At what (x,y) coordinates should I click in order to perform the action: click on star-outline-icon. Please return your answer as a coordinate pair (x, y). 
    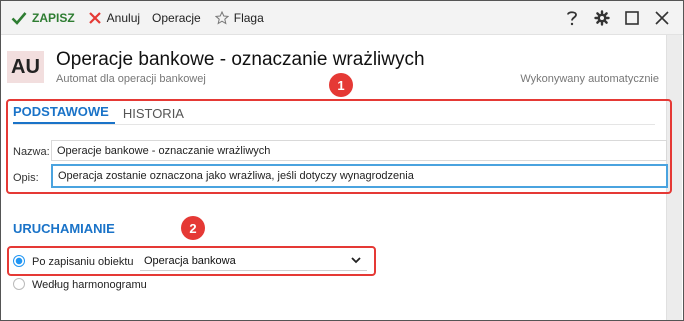
    Looking at the image, I should click on (221, 17).